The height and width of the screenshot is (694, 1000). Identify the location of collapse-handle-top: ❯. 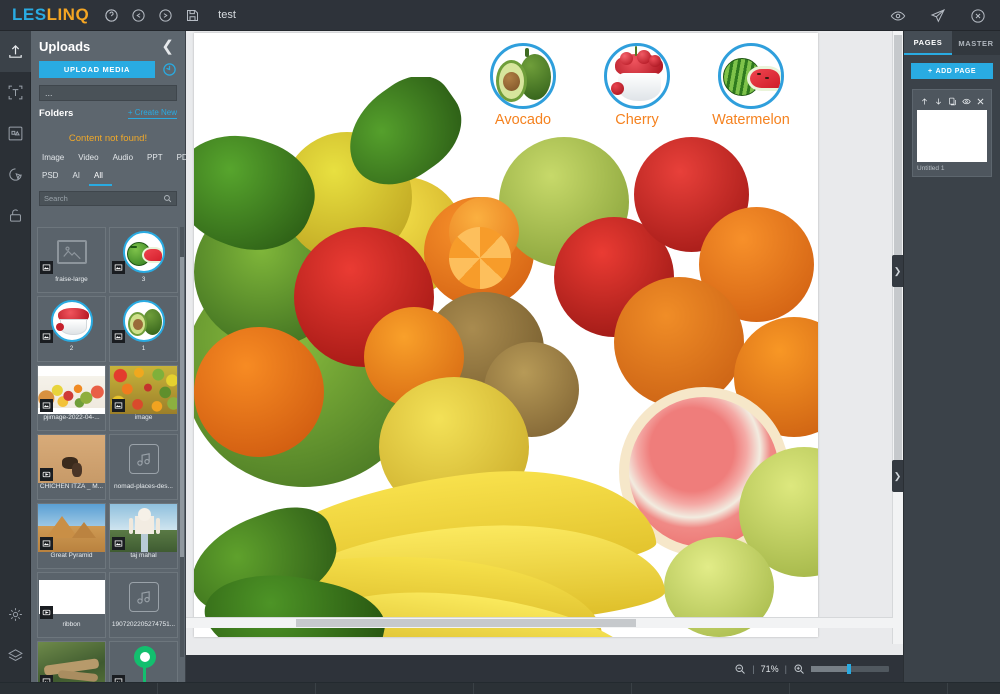
(897, 271).